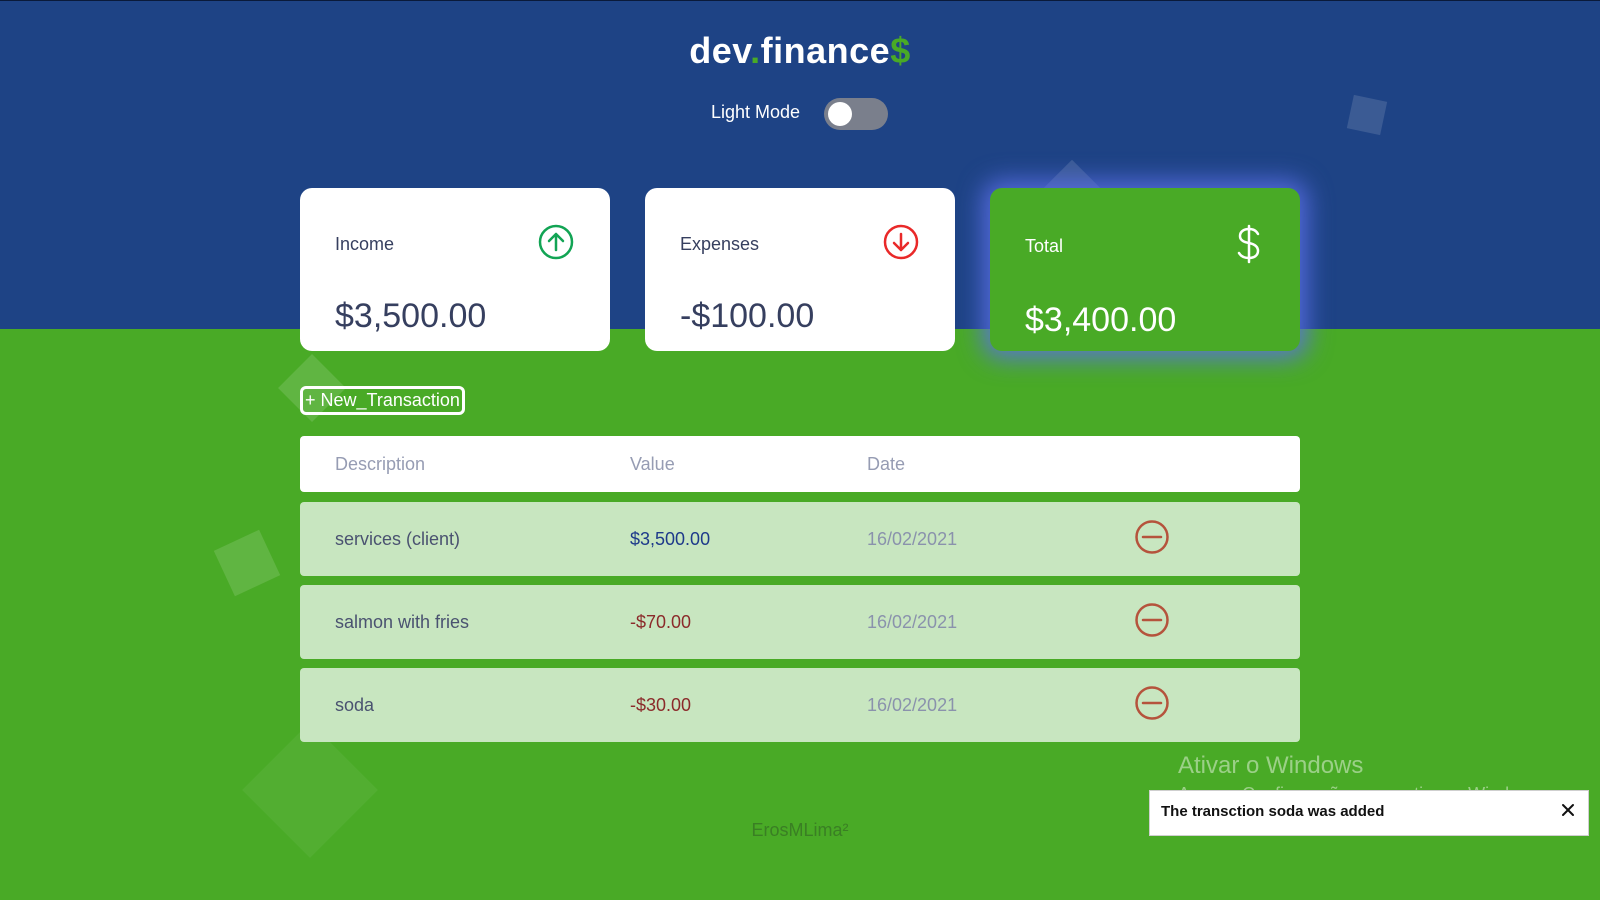  Describe the element at coordinates (382, 400) in the screenshot. I see `new-transaction-button: + New_Transaction` at that location.